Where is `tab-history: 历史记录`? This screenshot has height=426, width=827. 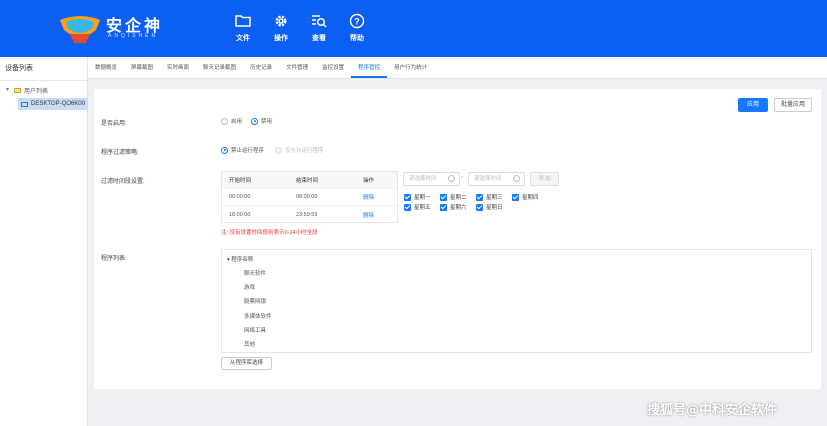 tab-history: 历史记录 is located at coordinates (261, 67).